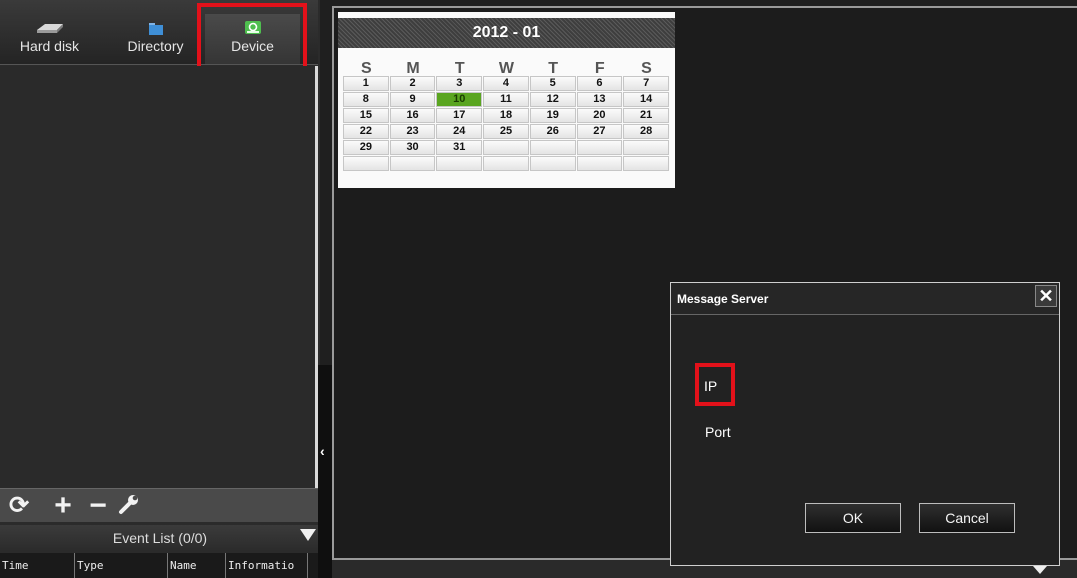  I want to click on event-list-columns: Time Type Name Informatio, so click(160, 565).